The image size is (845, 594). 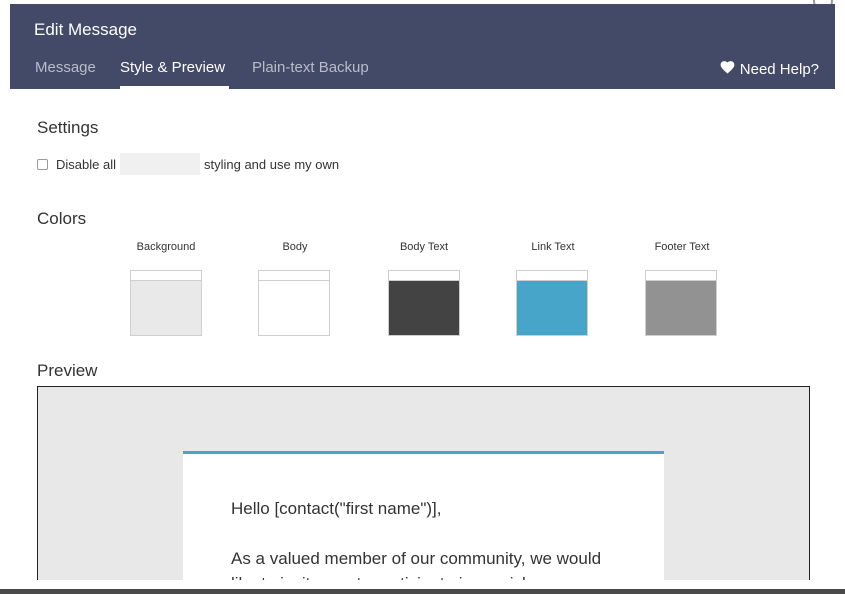 I want to click on body-color-swatch, so click(x=294, y=303).